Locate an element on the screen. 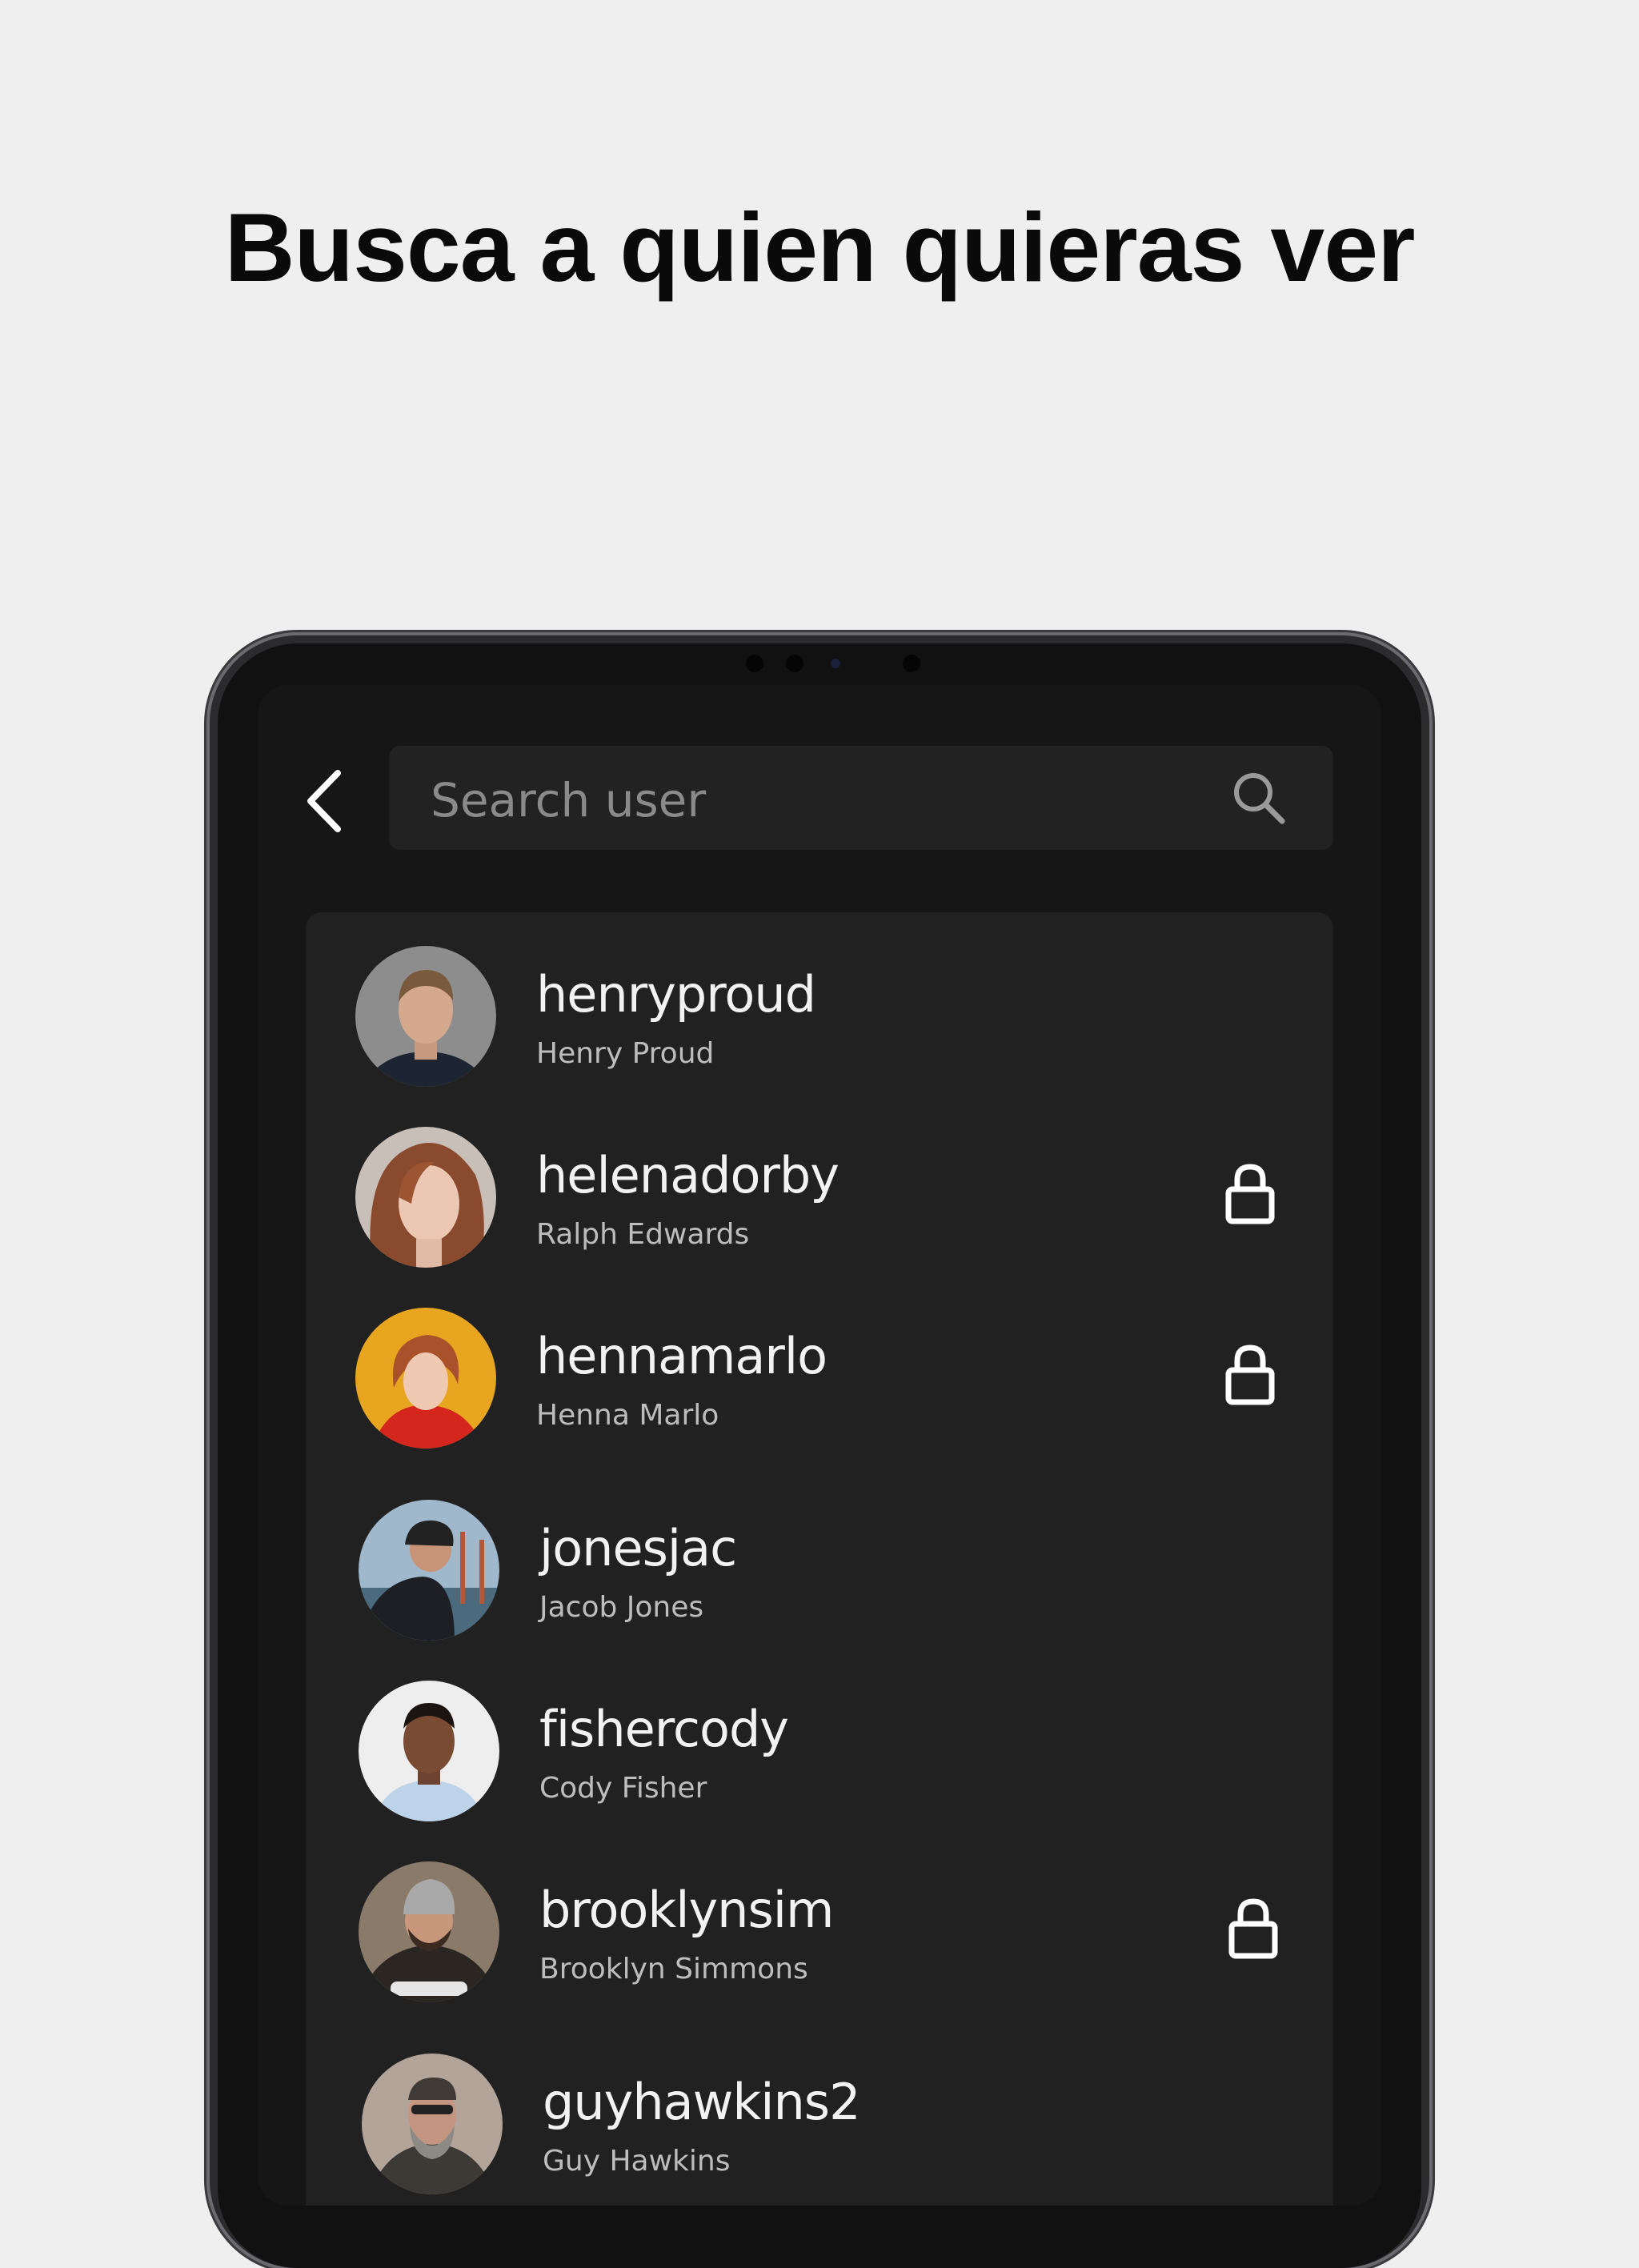 This screenshot has height=2268, width=1639. search-input: Search user is located at coordinates (568, 800).